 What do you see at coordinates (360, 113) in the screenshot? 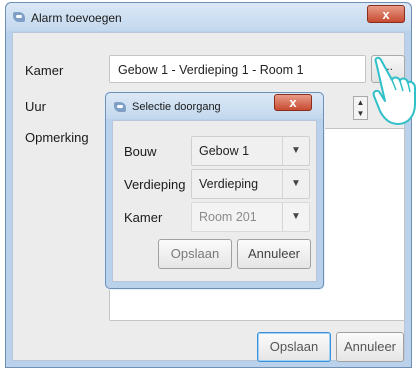
I see `spinner-down-button: ▼` at bounding box center [360, 113].